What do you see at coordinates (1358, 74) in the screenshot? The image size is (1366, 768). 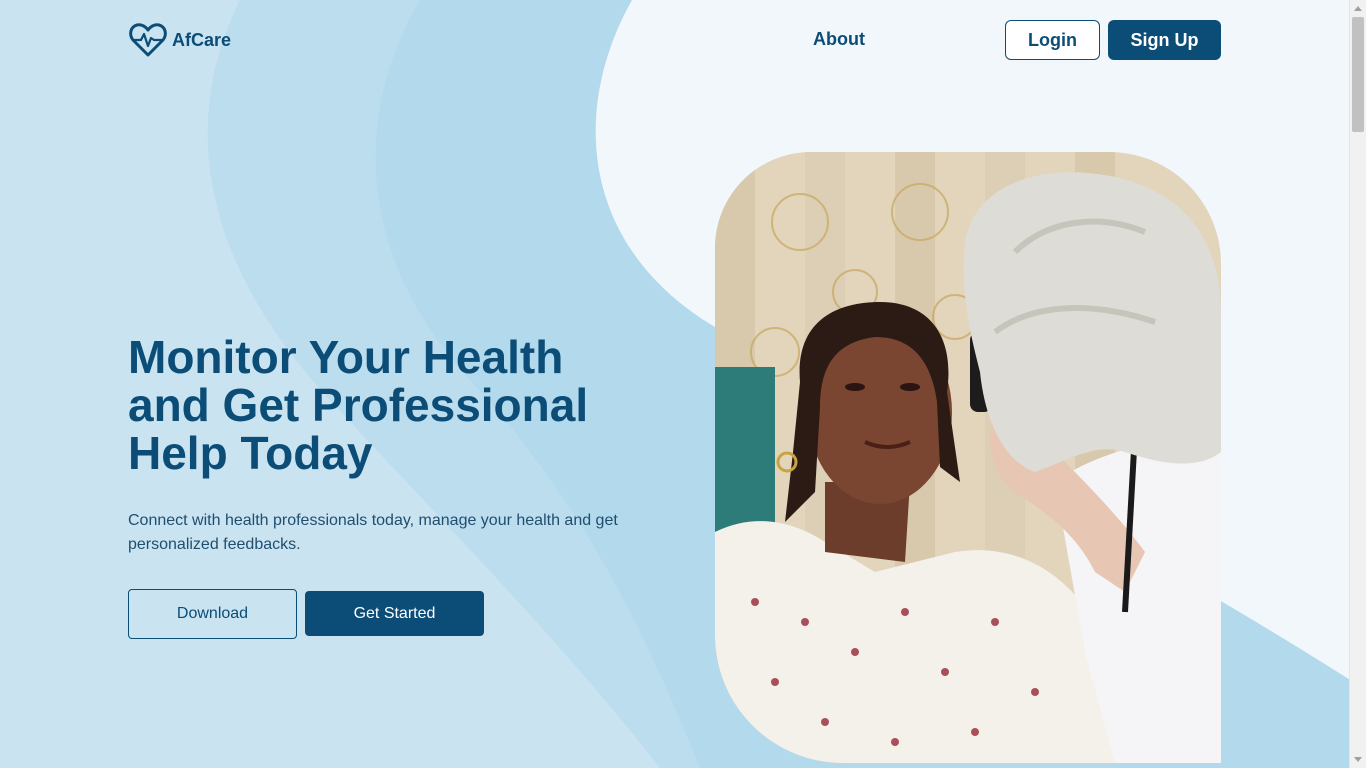 I see `scrollbar-thumb` at bounding box center [1358, 74].